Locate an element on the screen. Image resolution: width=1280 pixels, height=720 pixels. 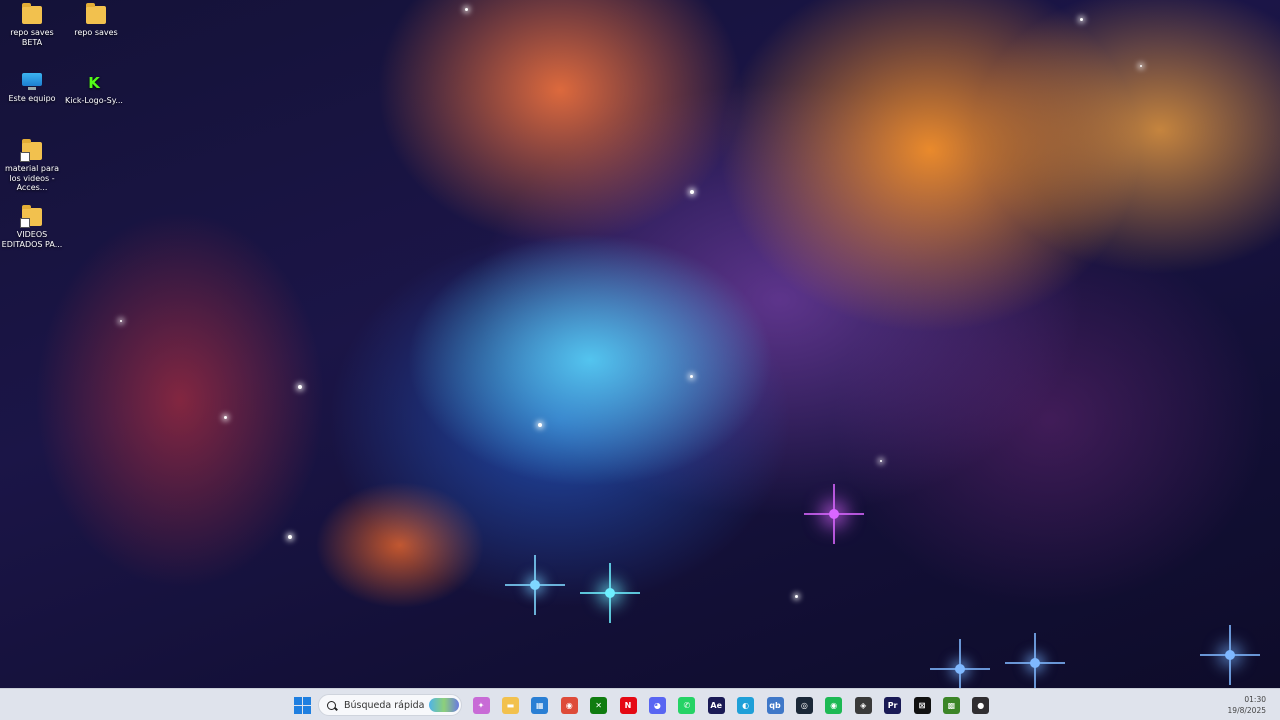
qbittorrent-icon: qb is located at coordinates (775, 705).